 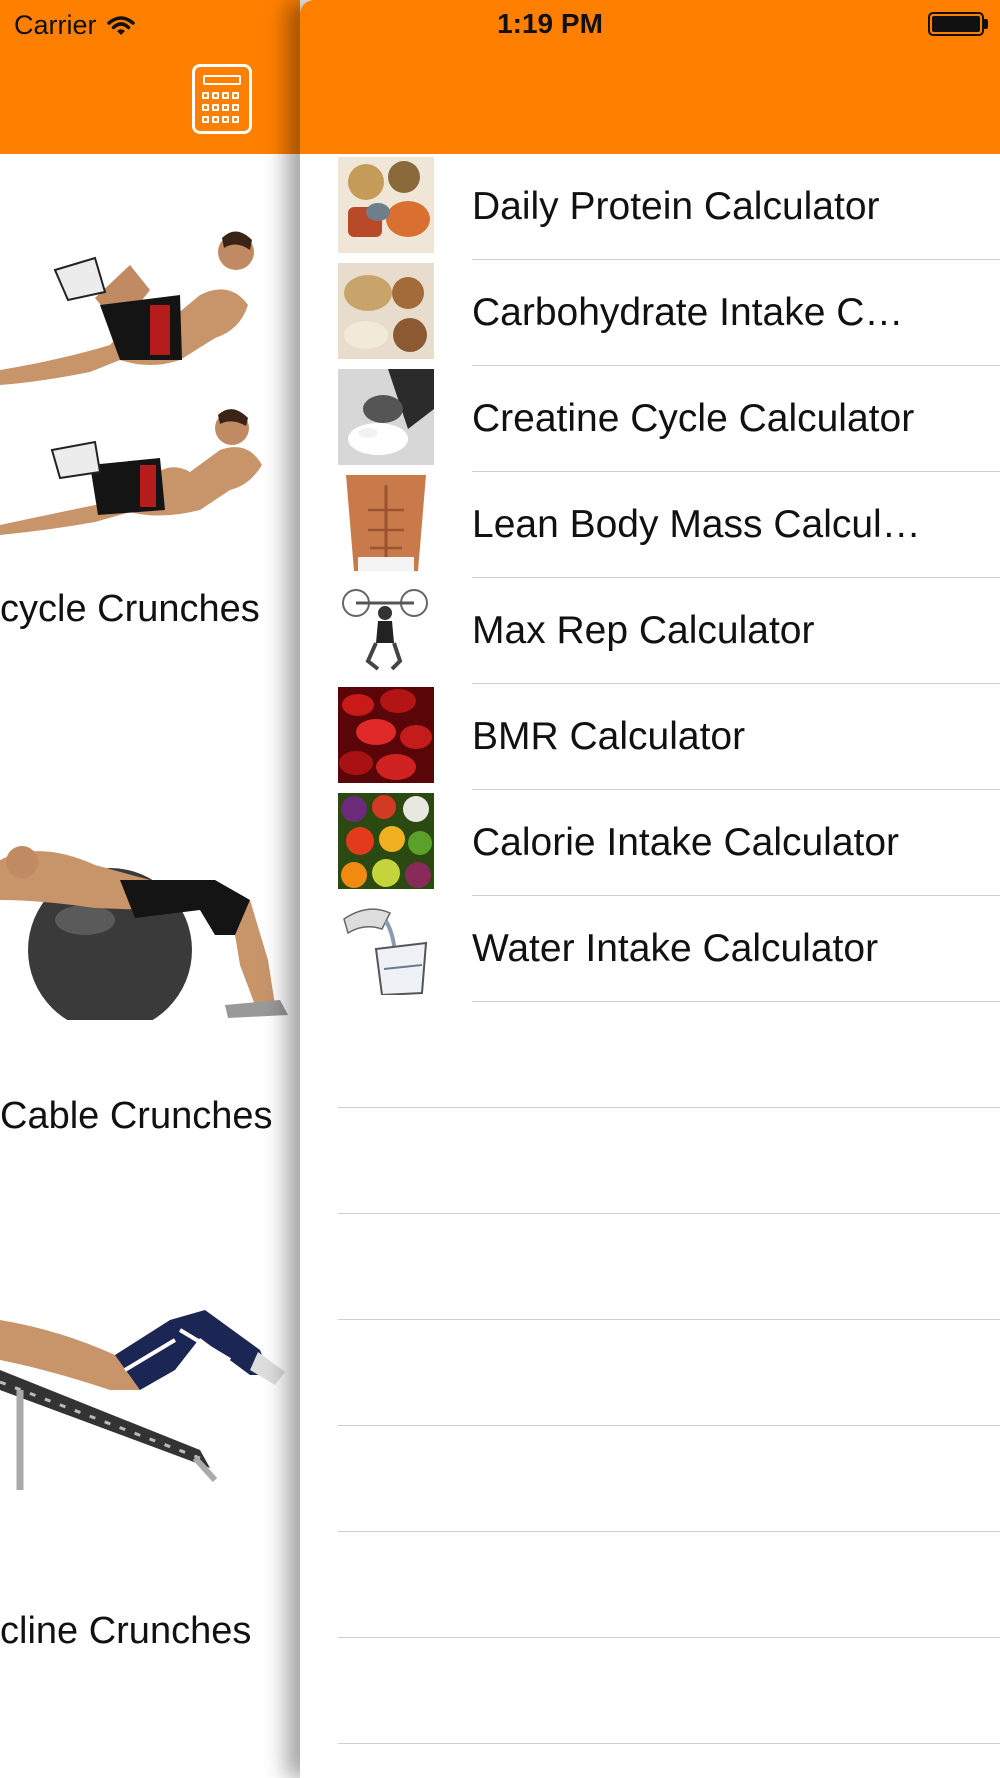 I want to click on calculator-label: Calorie Intake Calculator, so click(x=686, y=842).